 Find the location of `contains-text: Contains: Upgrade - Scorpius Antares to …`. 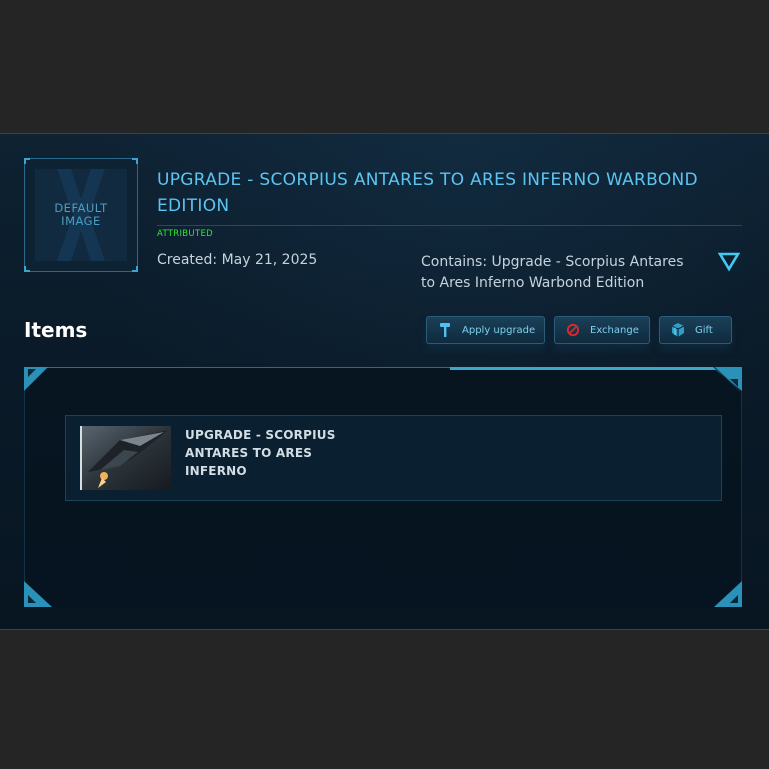

contains-text: Contains: Upgrade - Scorpius Antares to … is located at coordinates (552, 272).